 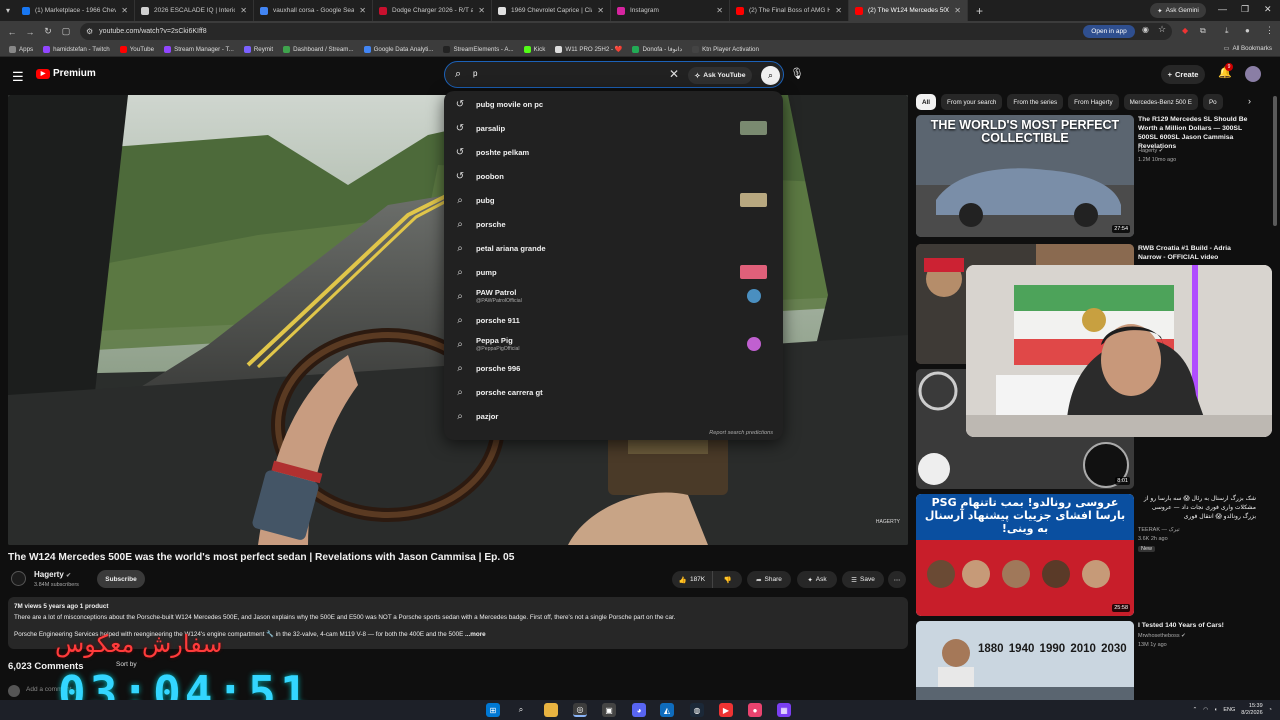 What do you see at coordinates (1025, 660) in the screenshot?
I see `recommendation-thumbnail: 1880 1940 1990 2010 2030` at bounding box center [1025, 660].